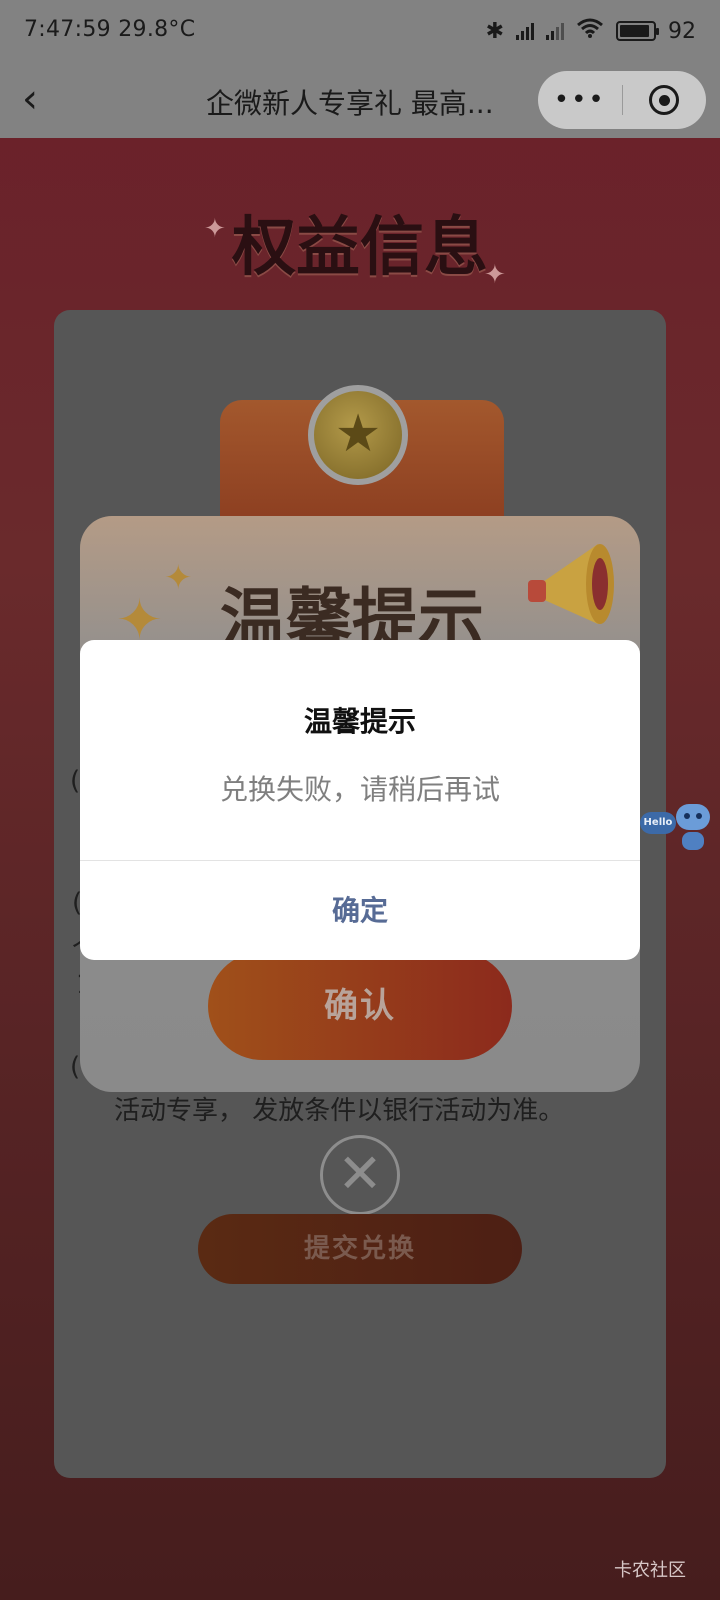  I want to click on assistant-robot: Hello, so click(679, 830).